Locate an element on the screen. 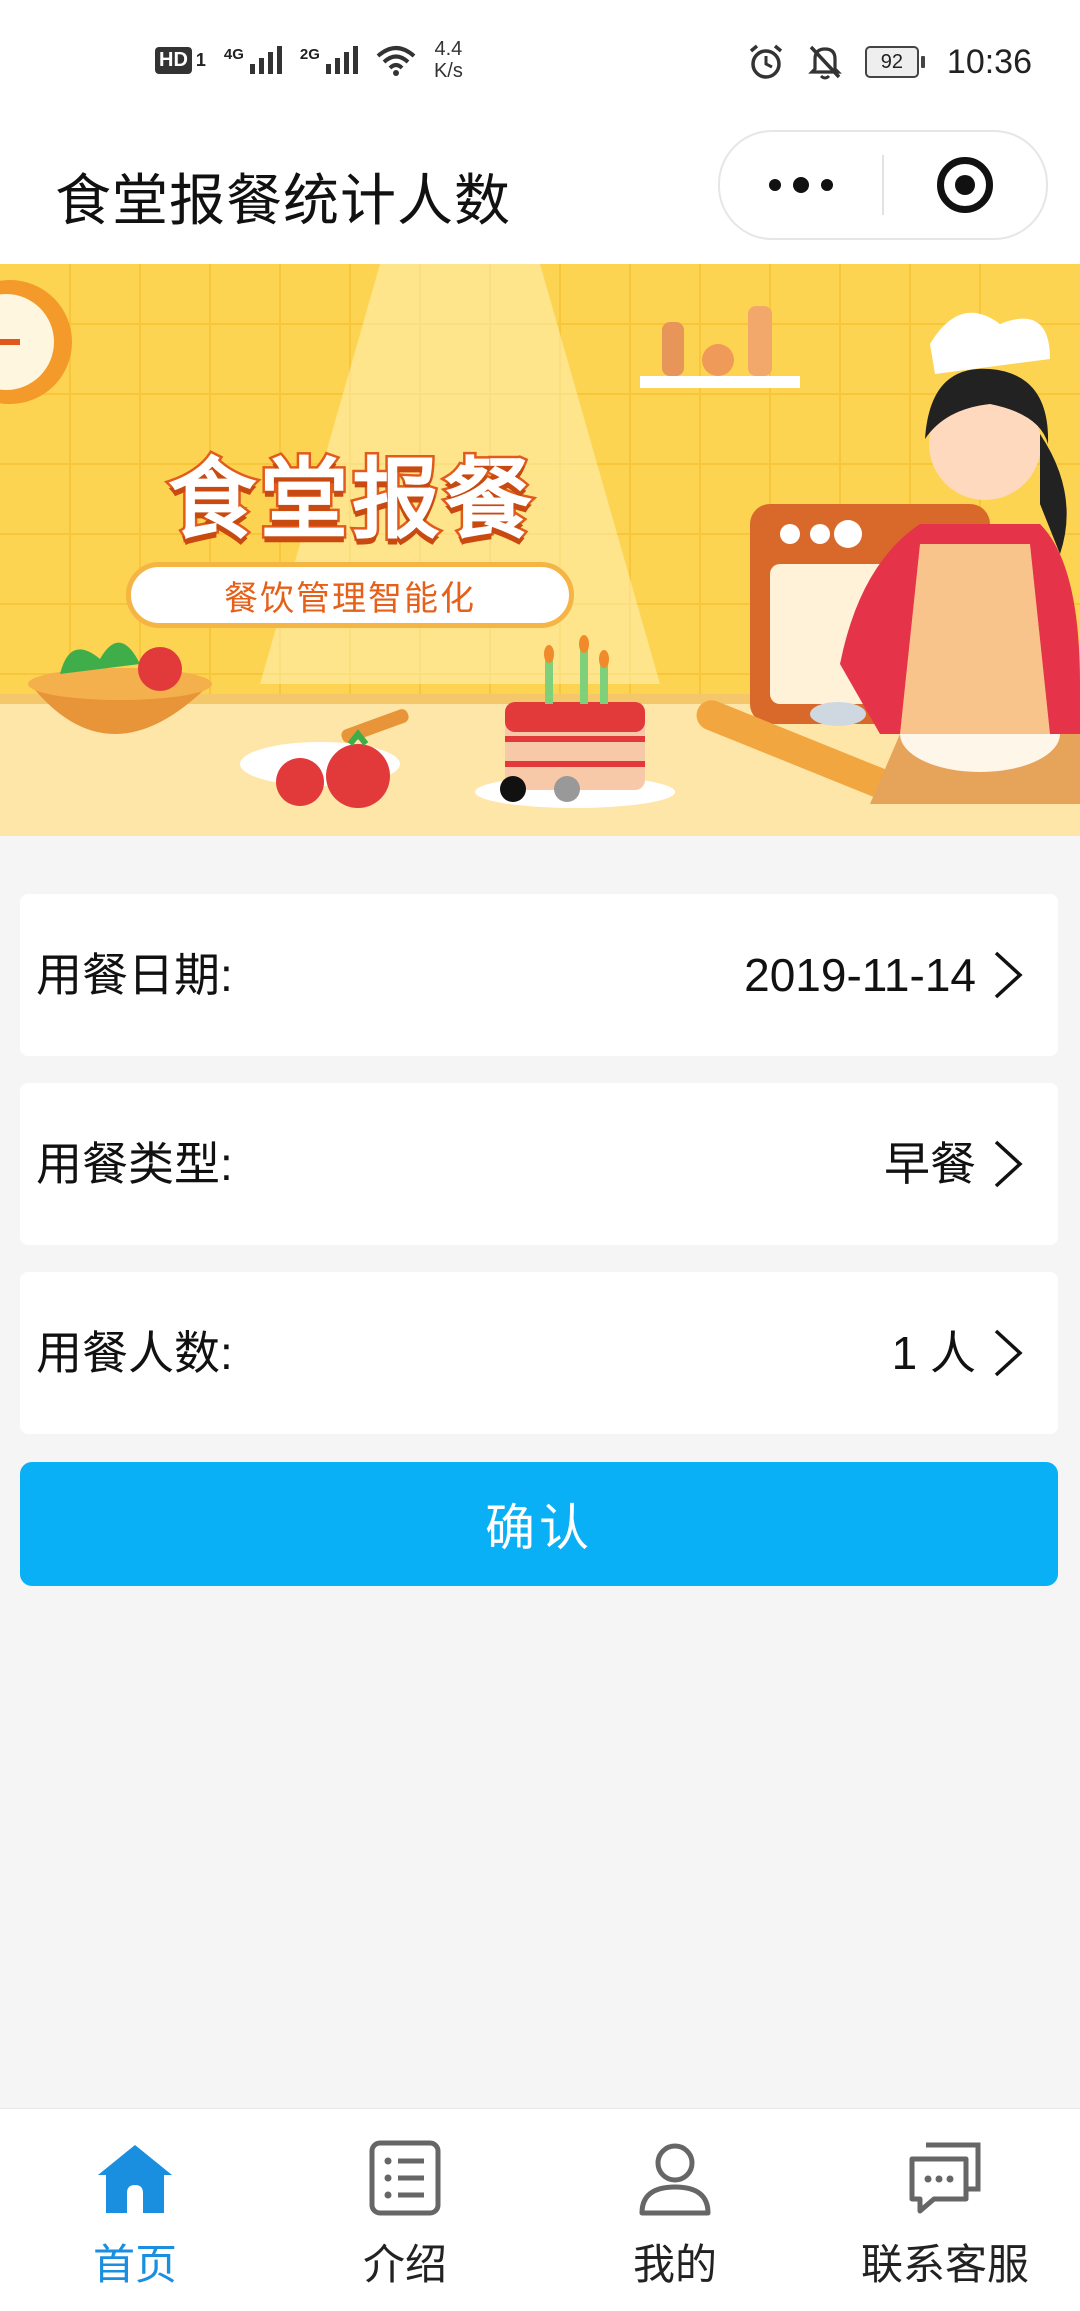  status-left: HD 1 4G 2G 4.4 K/s is located at coordinates (309, 60).